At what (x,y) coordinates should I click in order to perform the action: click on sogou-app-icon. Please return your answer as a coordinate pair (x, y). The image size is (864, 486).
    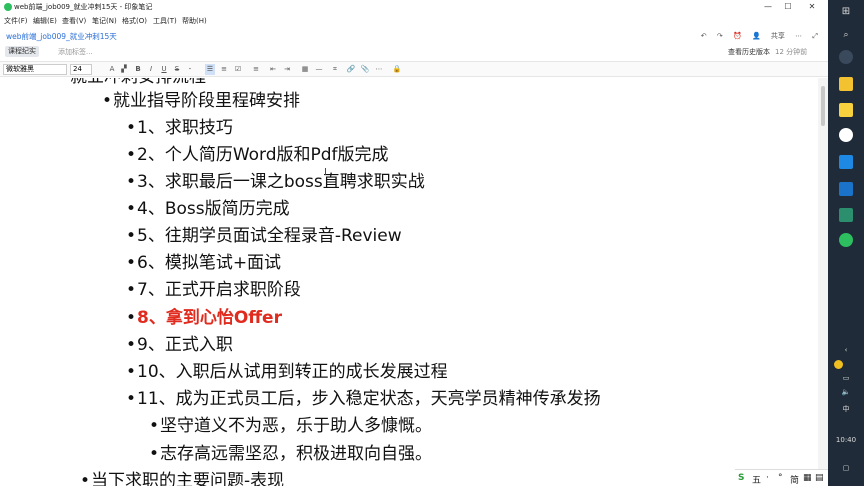
    Looking at the image, I should click on (846, 57).